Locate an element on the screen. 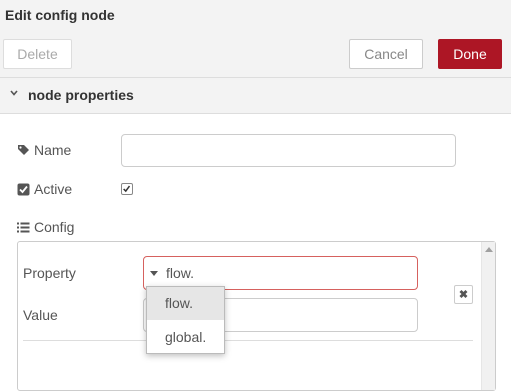 The image size is (511, 391). config-label-row: Config is located at coordinates (45, 227).